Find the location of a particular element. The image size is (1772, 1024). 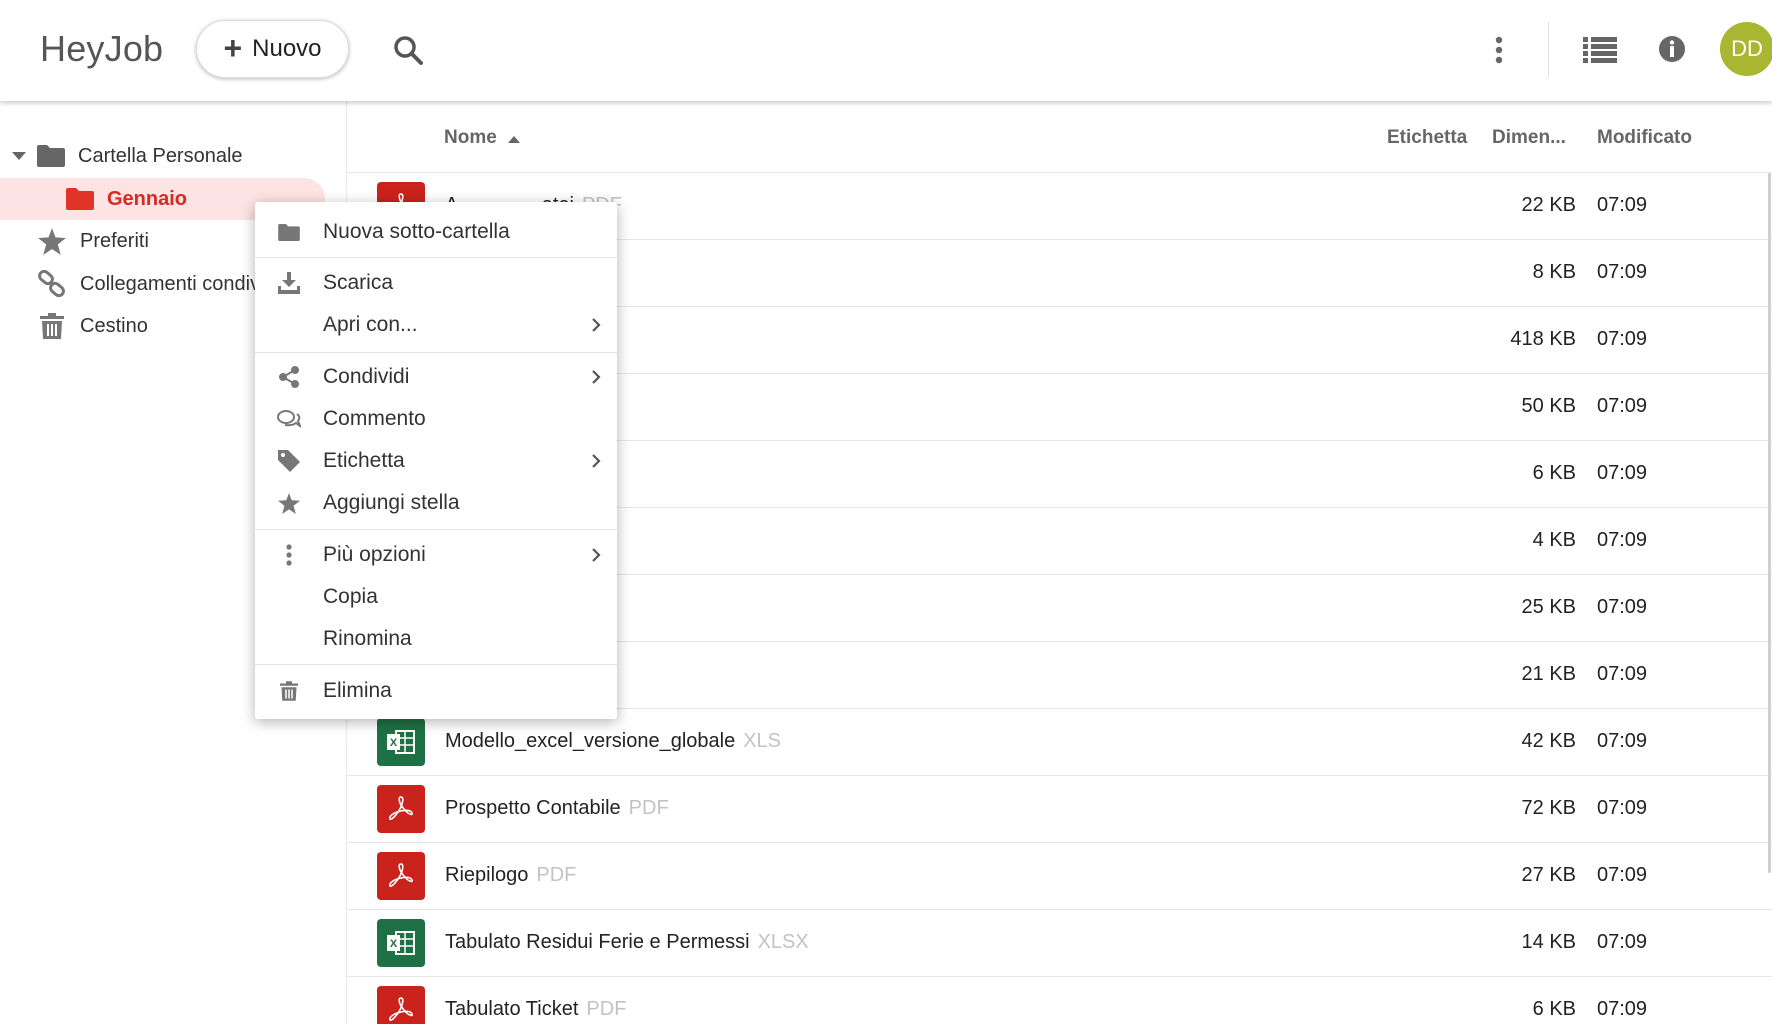

file-size: 22 KB is located at coordinates (1548, 205).